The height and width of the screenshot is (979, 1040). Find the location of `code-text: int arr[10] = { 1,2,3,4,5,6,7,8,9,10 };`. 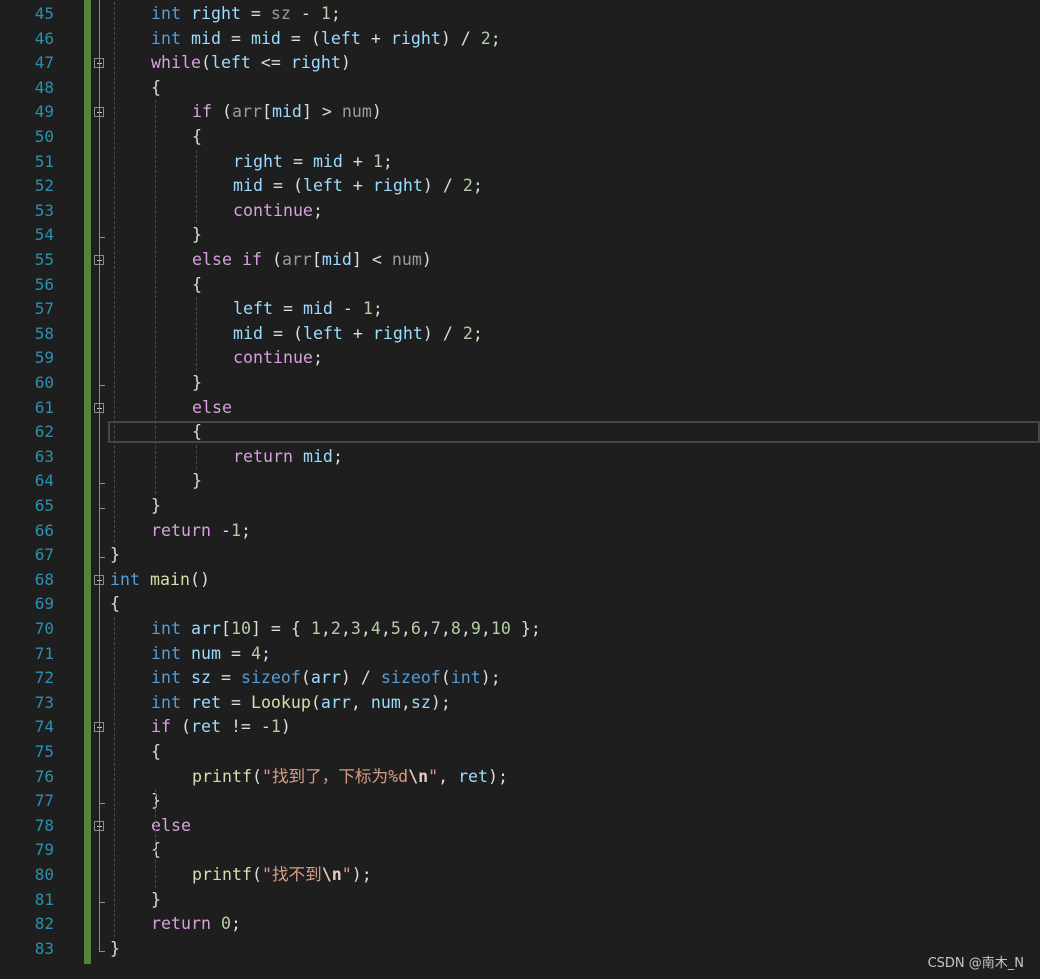

code-text: int arr[10] = { 1,2,3,4,5,6,7,8,9,10 }; is located at coordinates (346, 629).